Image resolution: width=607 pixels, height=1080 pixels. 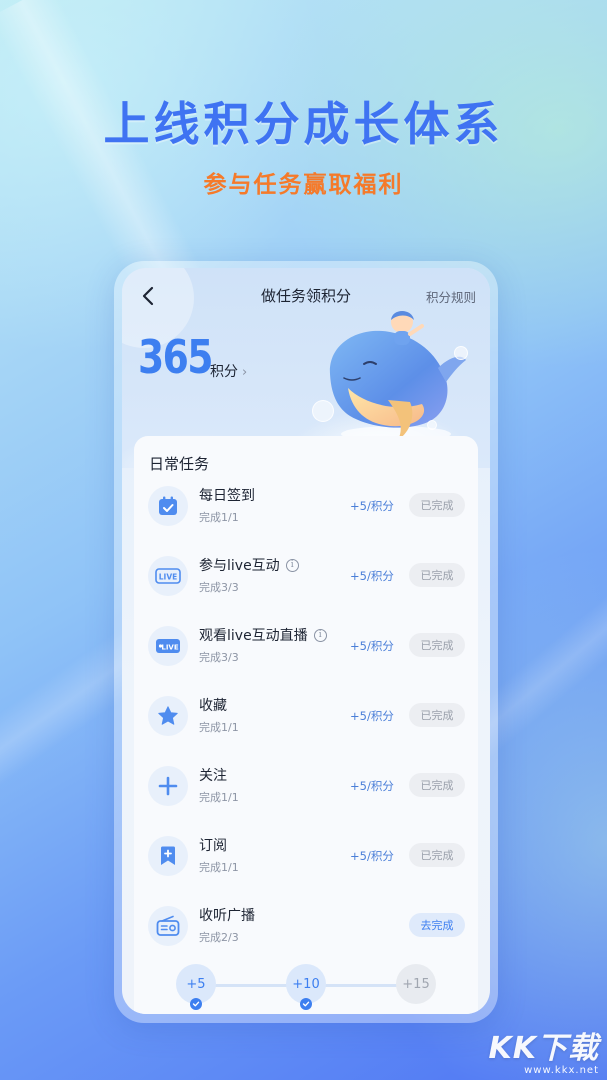 I want to click on task-name: 订阅, so click(x=213, y=846).